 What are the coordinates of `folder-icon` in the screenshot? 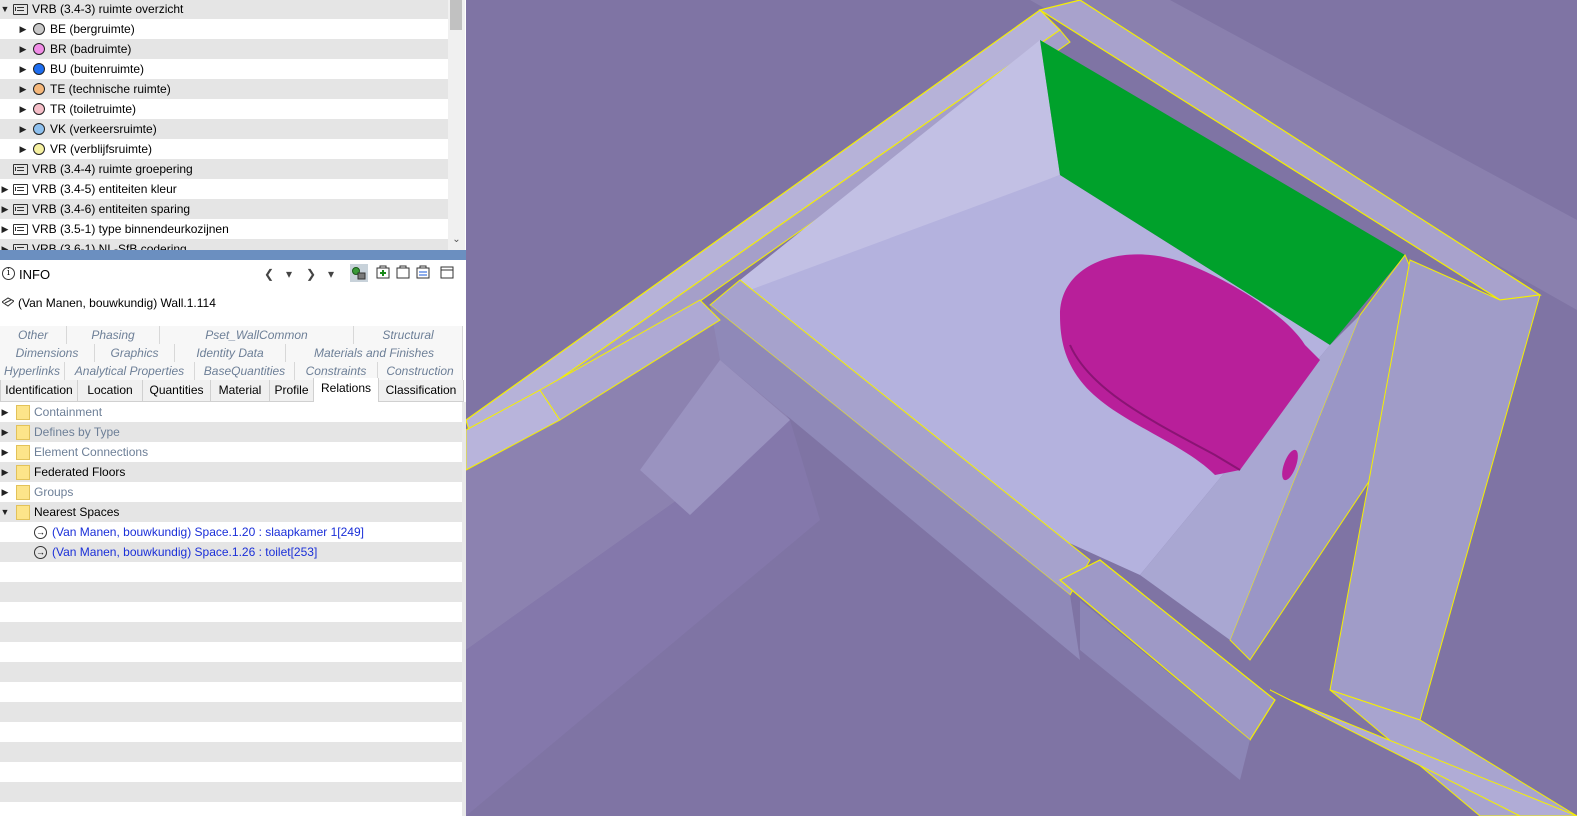 It's located at (23, 452).